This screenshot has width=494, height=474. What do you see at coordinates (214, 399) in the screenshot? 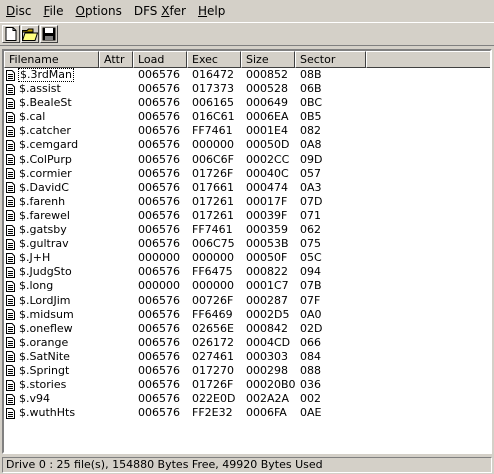
I see `file-exec: 022E0D` at bounding box center [214, 399].